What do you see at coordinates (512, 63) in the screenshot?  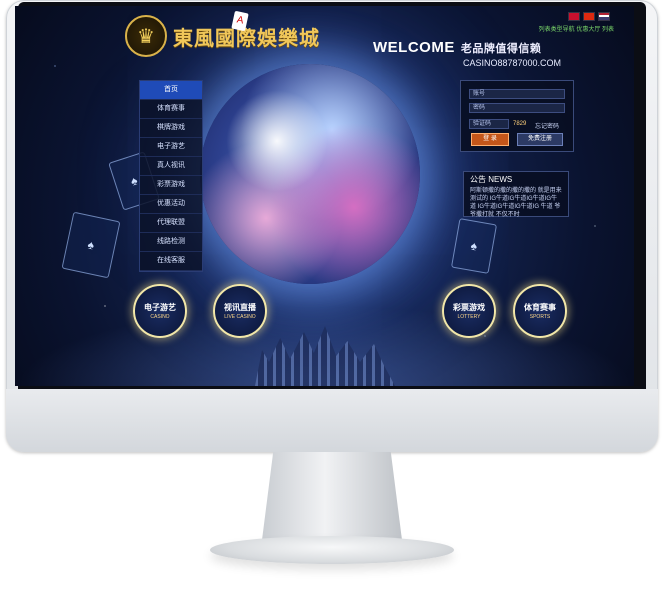 I see `domain-text: CASINO88787000.COM` at bounding box center [512, 63].